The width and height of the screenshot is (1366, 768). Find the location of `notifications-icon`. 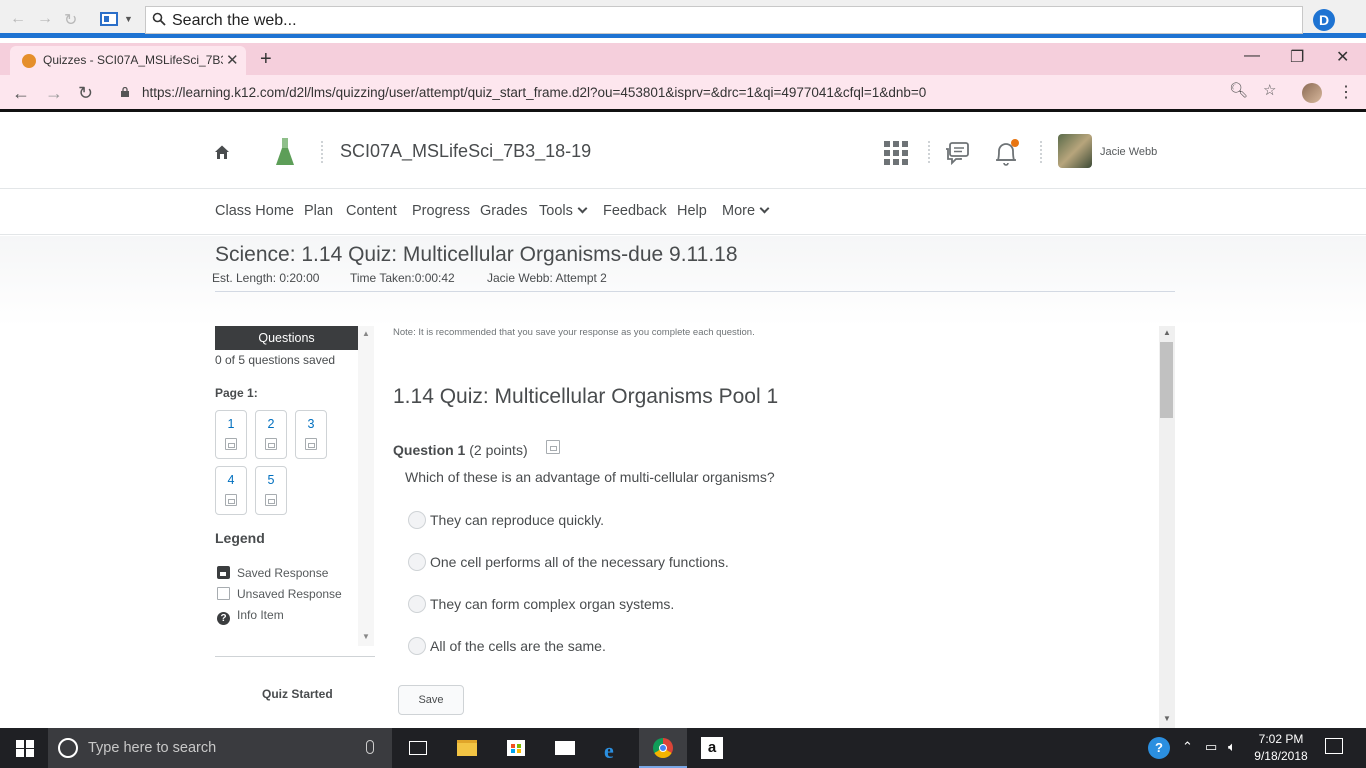

notifications-icon is located at coordinates (1334, 746).